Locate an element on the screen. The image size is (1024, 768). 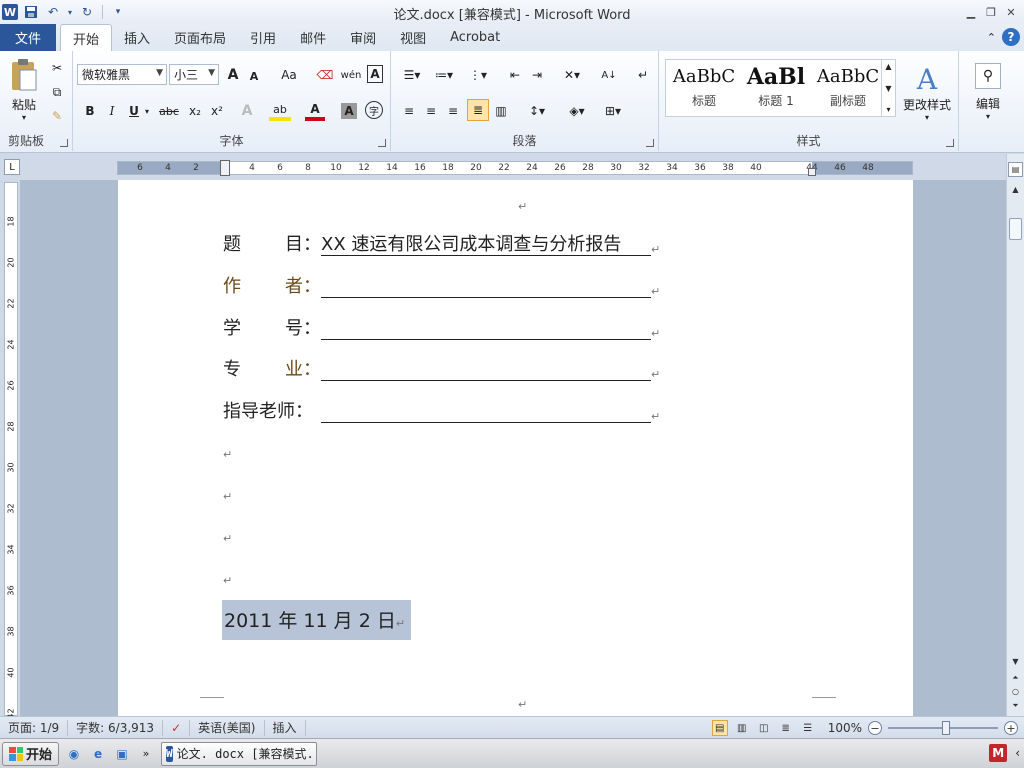
font-launcher-icon is located at coordinates (382, 143).